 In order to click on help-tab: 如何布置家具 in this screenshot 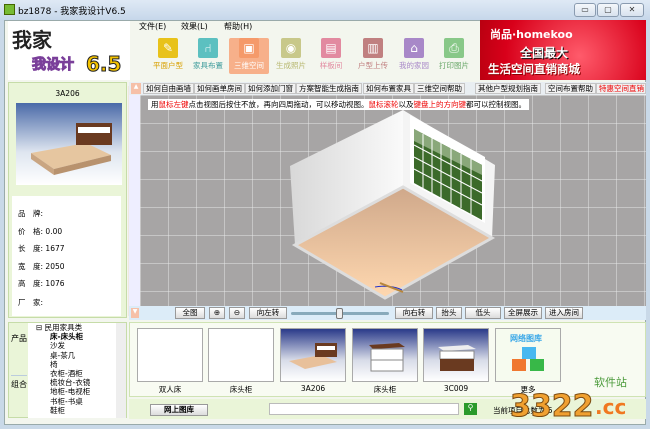, I will do `click(388, 88)`.